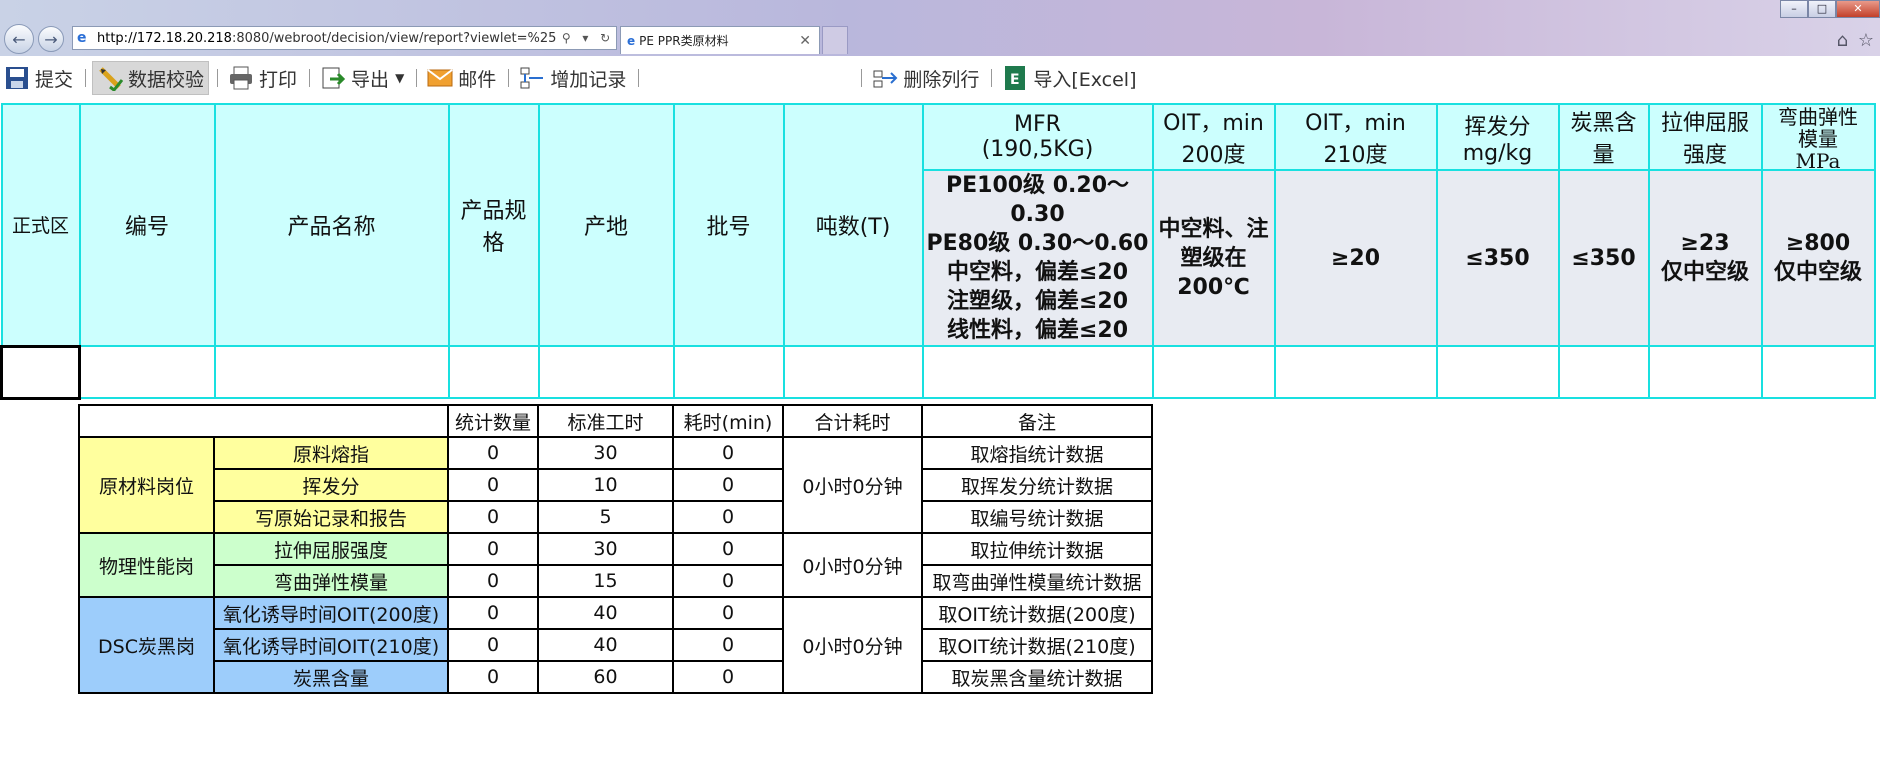  I want to click on forward-button: →, so click(51, 39).